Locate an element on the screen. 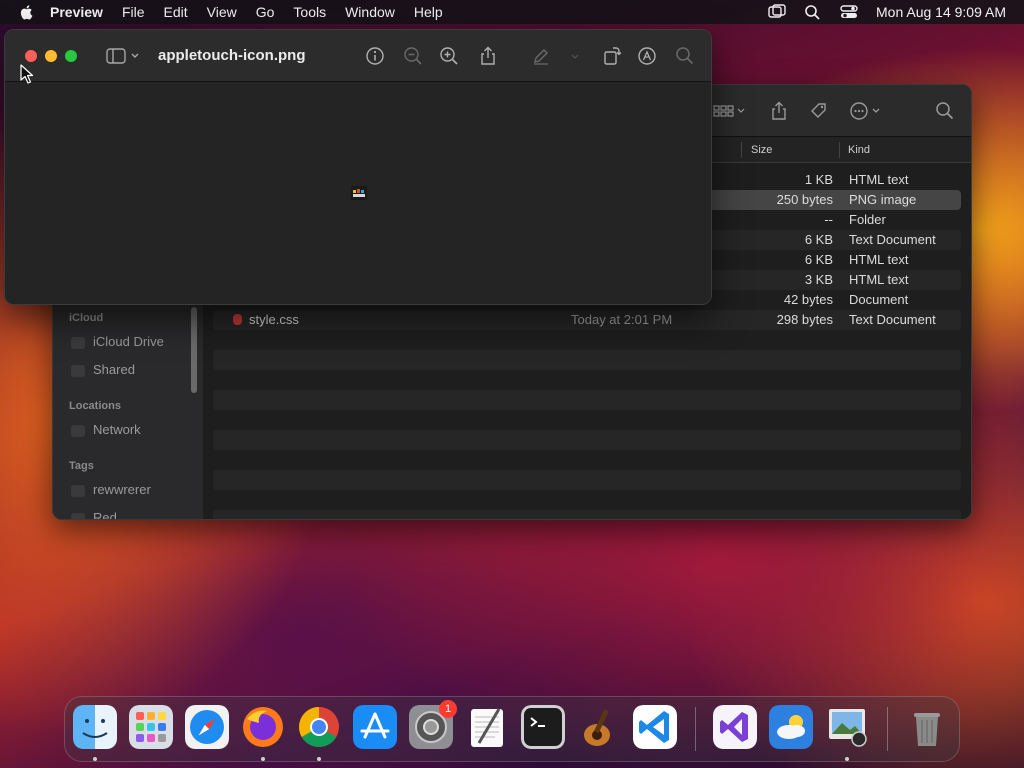 This screenshot has height=768, width=1024. trash-icon is located at coordinates (927, 727).